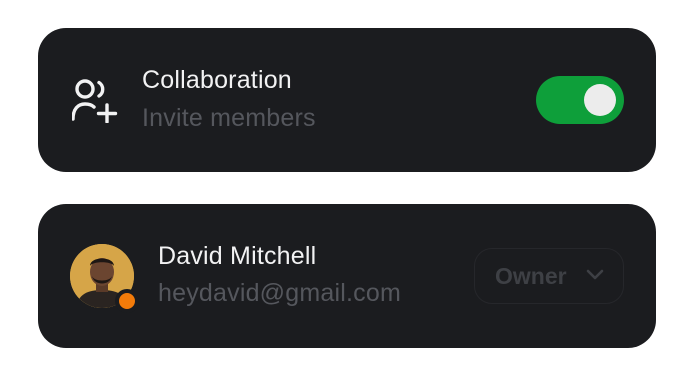 The height and width of the screenshot is (374, 694). Describe the element at coordinates (104, 278) in the screenshot. I see `avatar-container` at that location.